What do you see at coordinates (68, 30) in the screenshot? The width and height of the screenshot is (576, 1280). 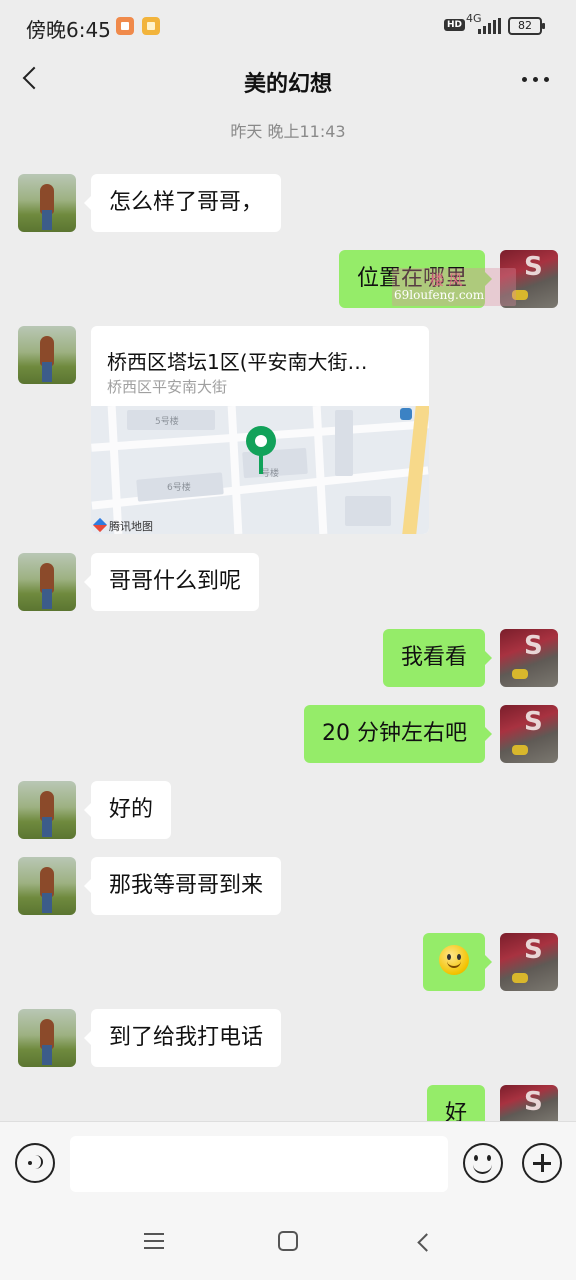 I see `status-time: 傍晚6:45` at bounding box center [68, 30].